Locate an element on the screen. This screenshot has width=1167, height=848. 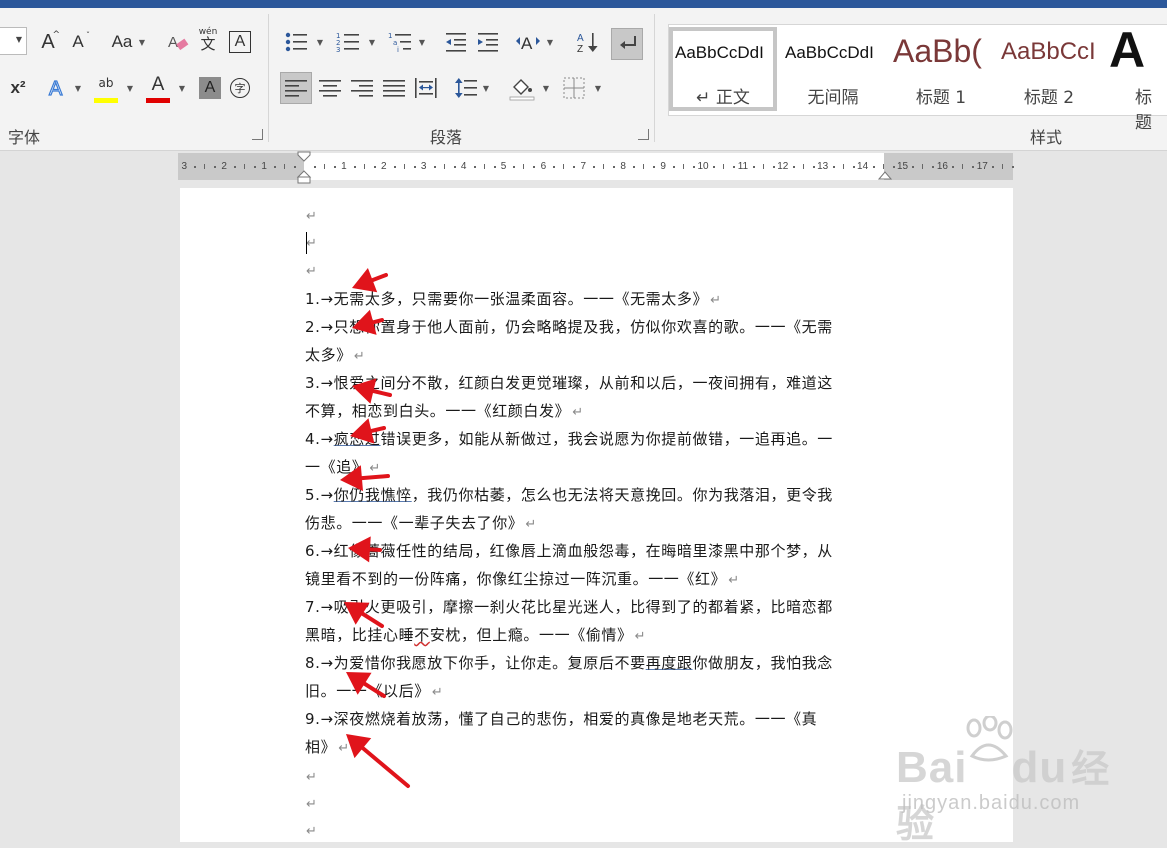
grammar-flag-text: 再度跟 is located at coordinates (669, 663).